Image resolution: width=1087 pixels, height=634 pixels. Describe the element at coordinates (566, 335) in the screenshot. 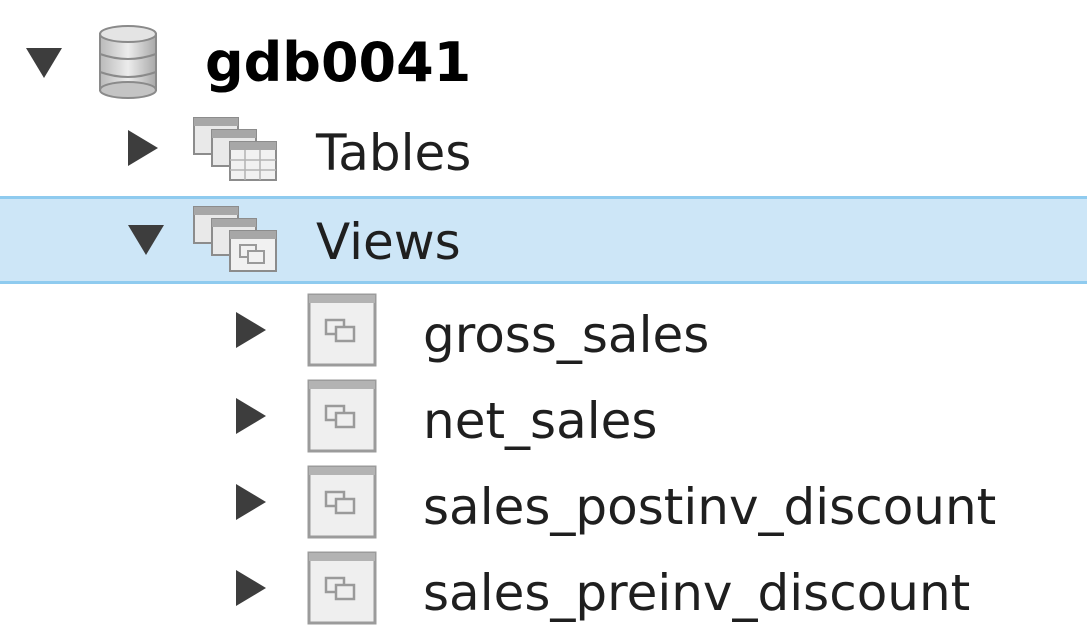

I see `view-label: gross_sales` at that location.